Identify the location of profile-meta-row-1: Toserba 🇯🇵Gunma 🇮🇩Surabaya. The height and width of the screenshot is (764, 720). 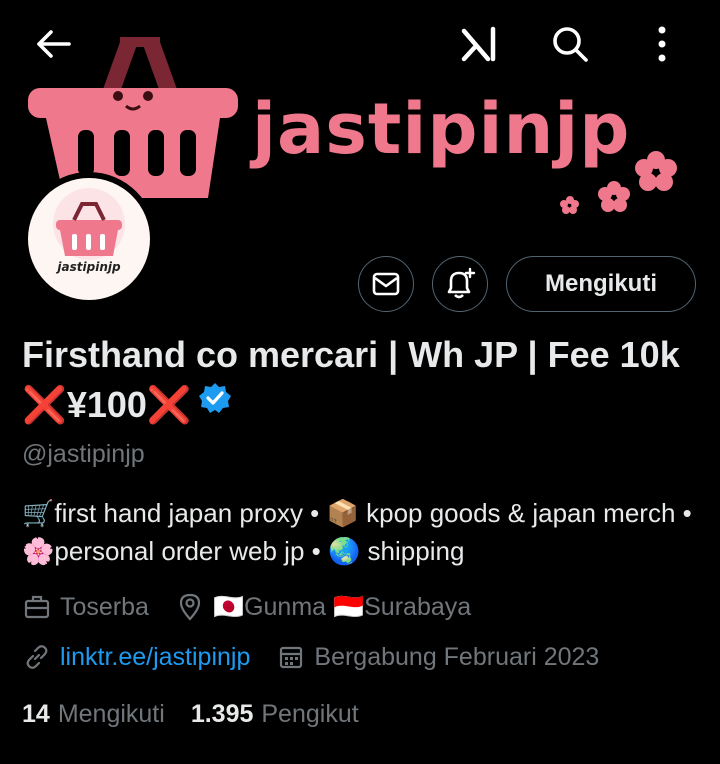
(246, 607).